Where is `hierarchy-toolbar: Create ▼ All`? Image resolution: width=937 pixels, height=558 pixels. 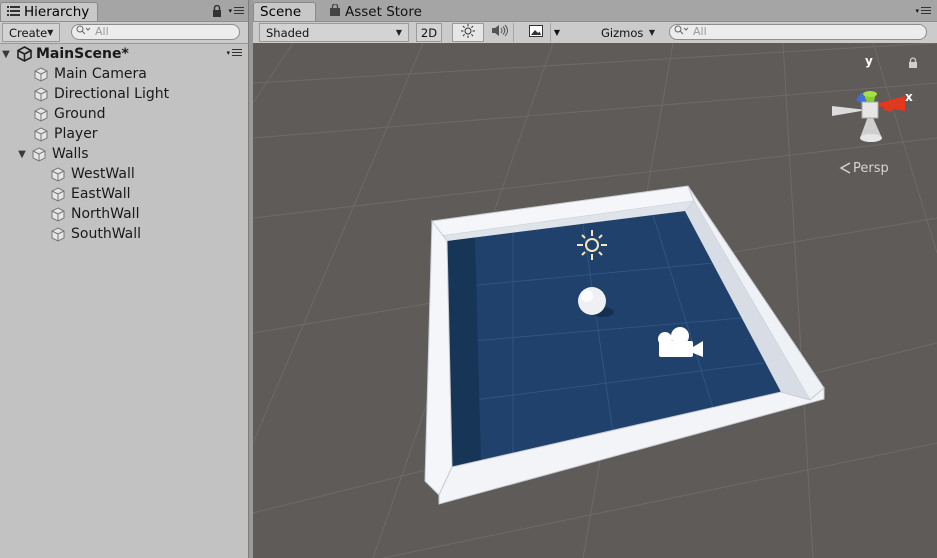
hierarchy-toolbar: Create ▼ All is located at coordinates (124, 33).